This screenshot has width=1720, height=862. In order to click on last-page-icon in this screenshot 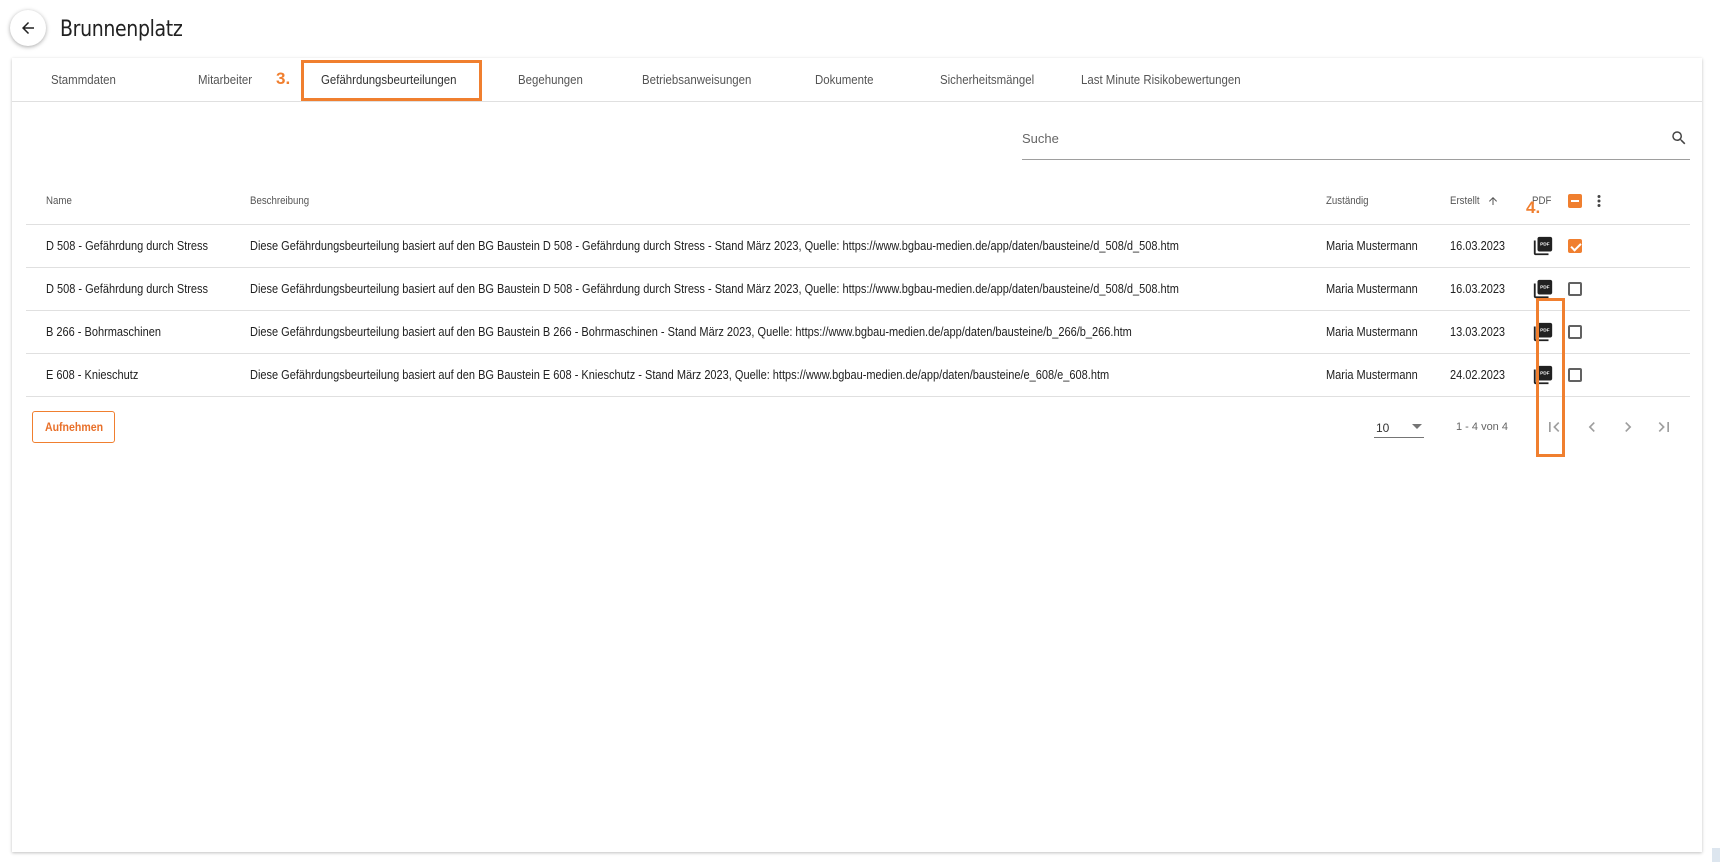, I will do `click(1663, 427)`.